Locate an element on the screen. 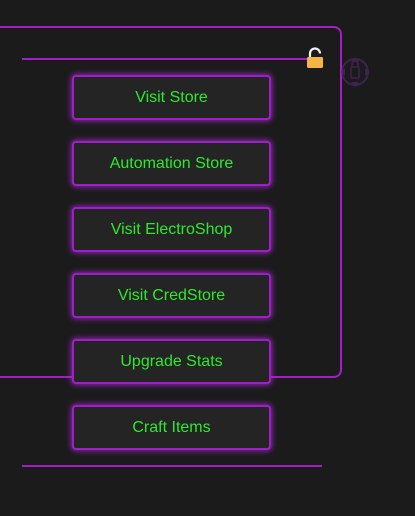 The image size is (415, 516). drag-handle-icon is located at coordinates (355, 72).